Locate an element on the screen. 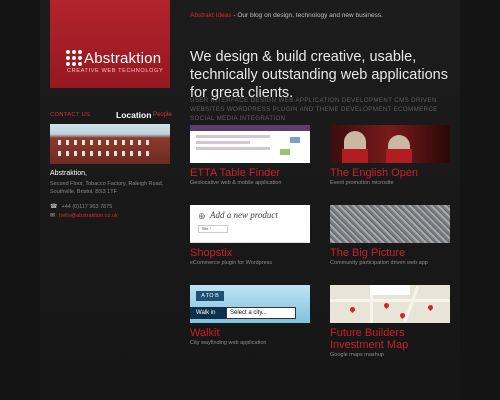 This screenshot has width=500, height=400. project-description: Event promotion microsite is located at coordinates (362, 183).